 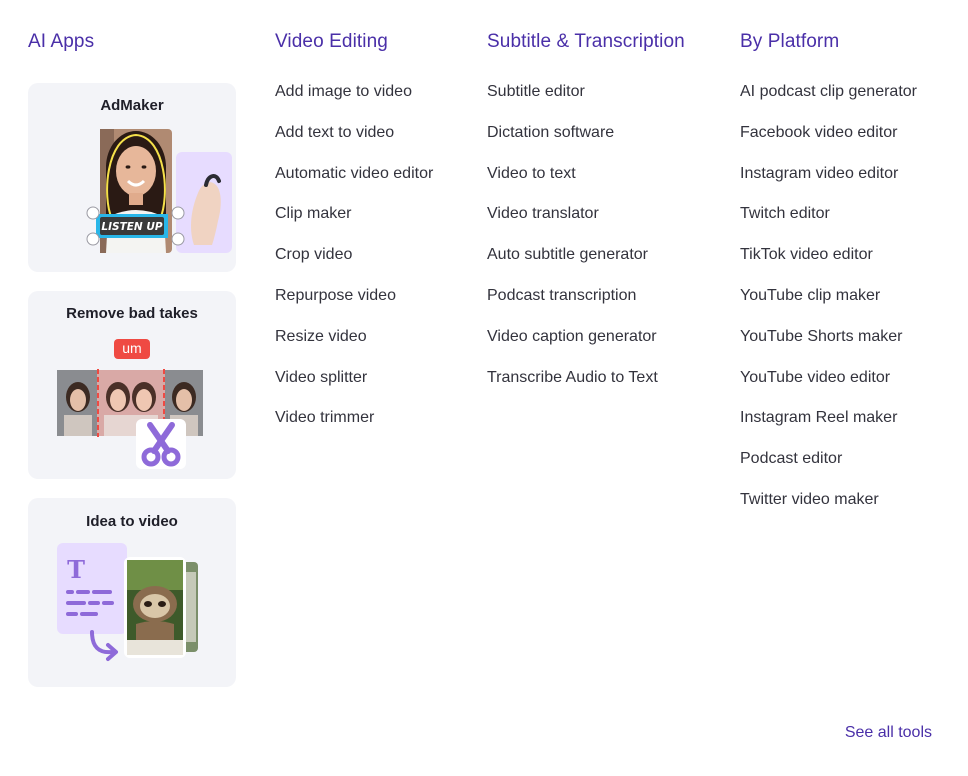 I want to click on link-add-text-to-video: Add text to video, so click(x=354, y=141).